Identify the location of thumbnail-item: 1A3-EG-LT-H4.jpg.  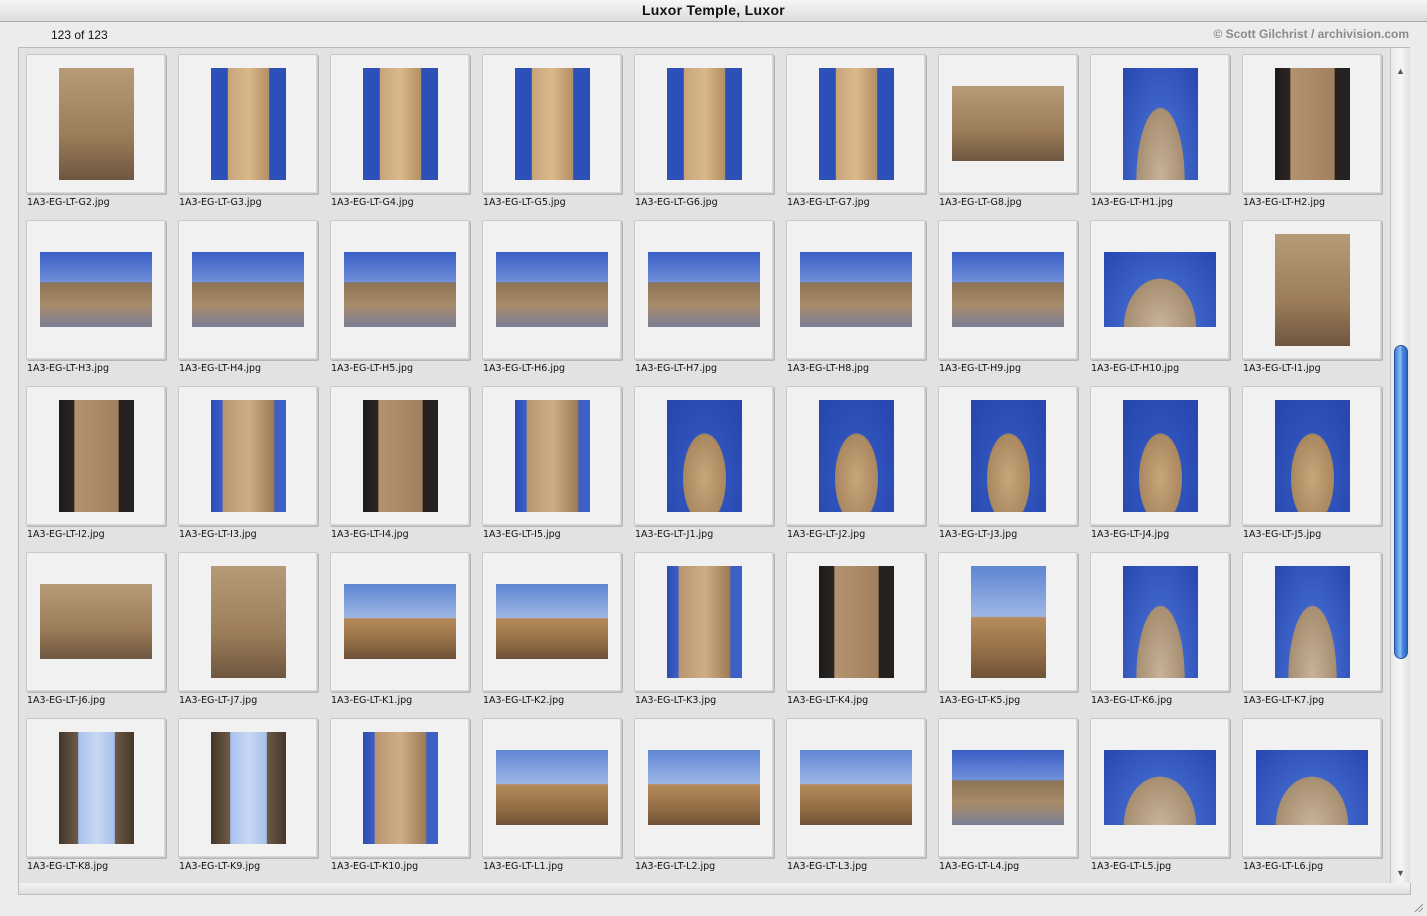
(248, 297).